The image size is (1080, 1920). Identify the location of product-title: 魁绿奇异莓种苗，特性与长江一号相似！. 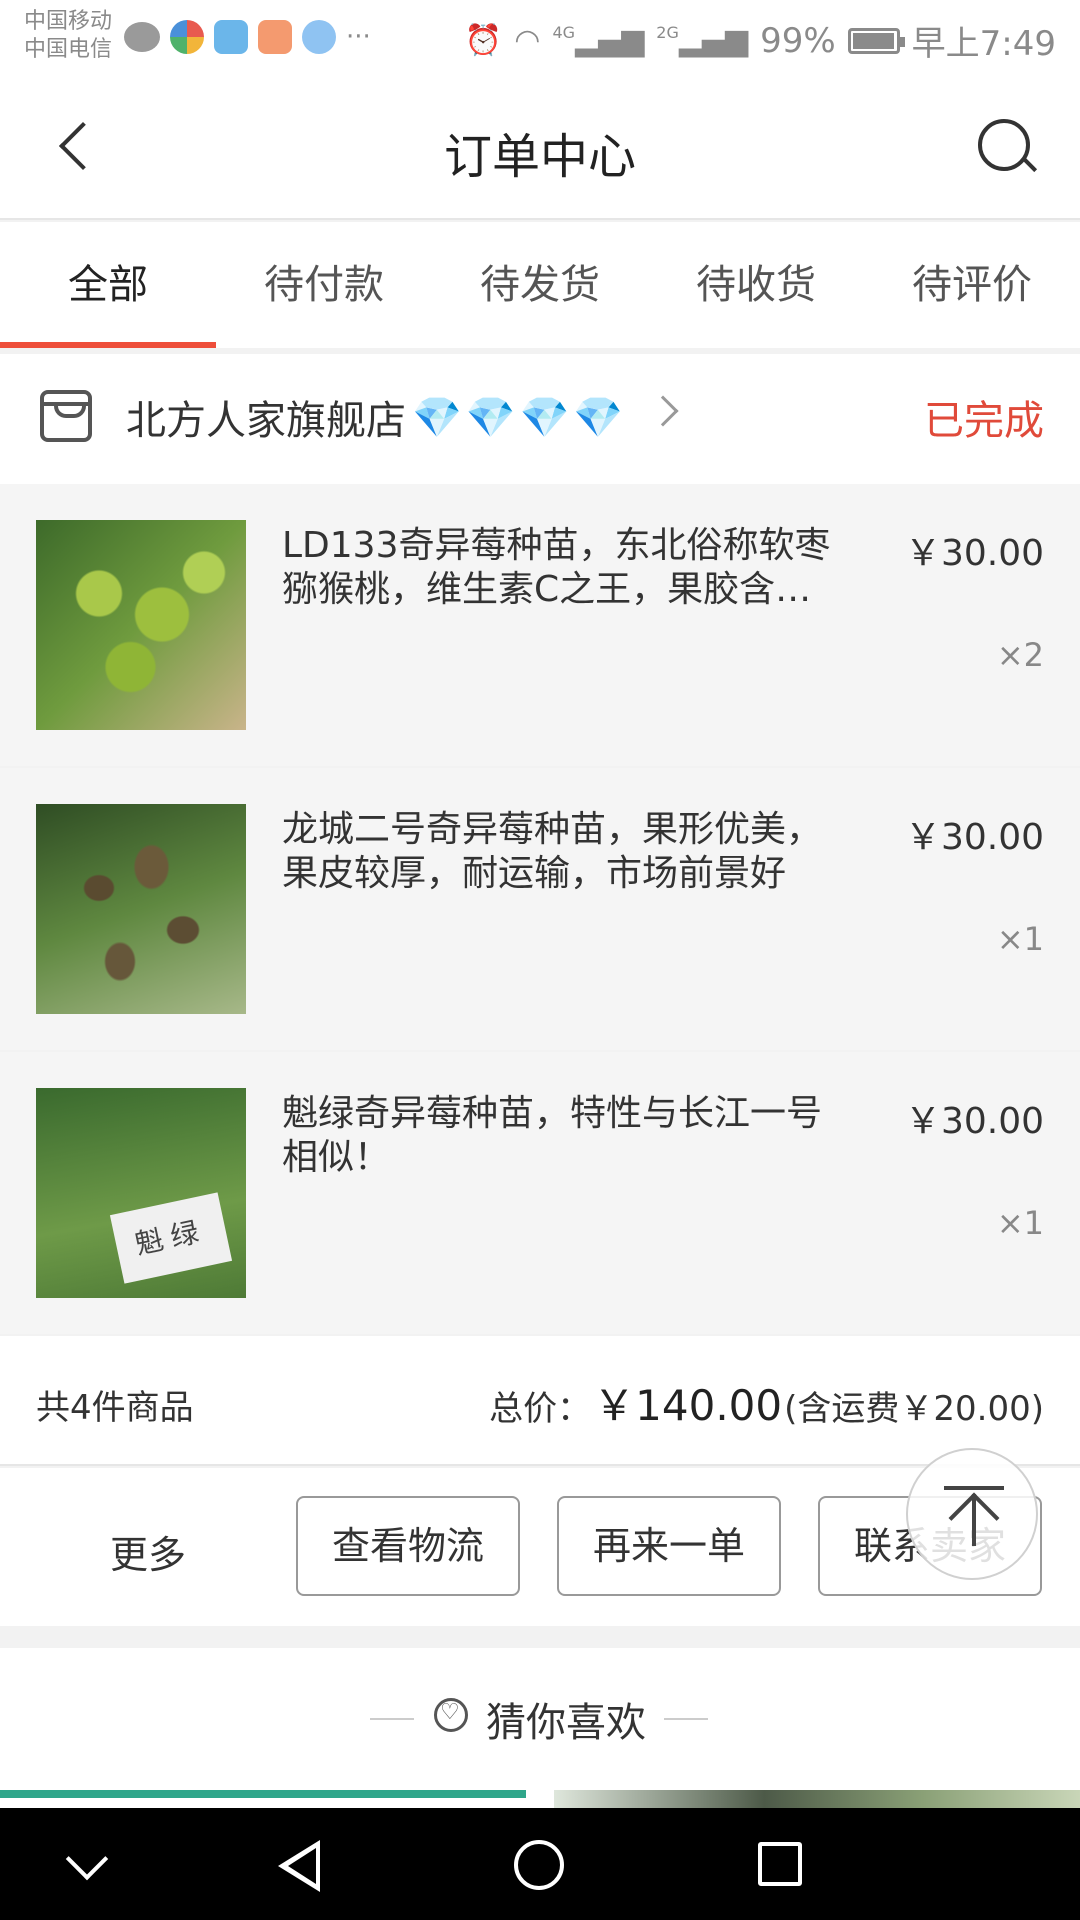
(552, 1135).